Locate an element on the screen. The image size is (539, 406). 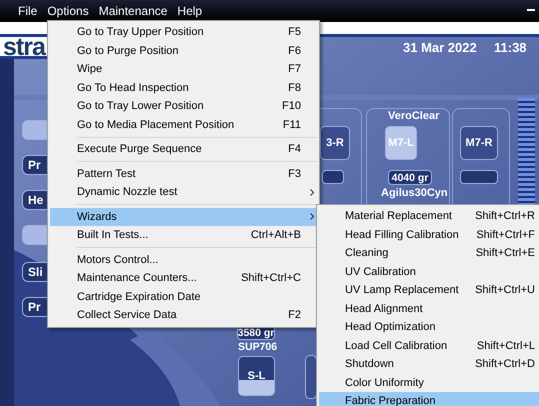
cartridge-slot: S-L is located at coordinates (256, 376).